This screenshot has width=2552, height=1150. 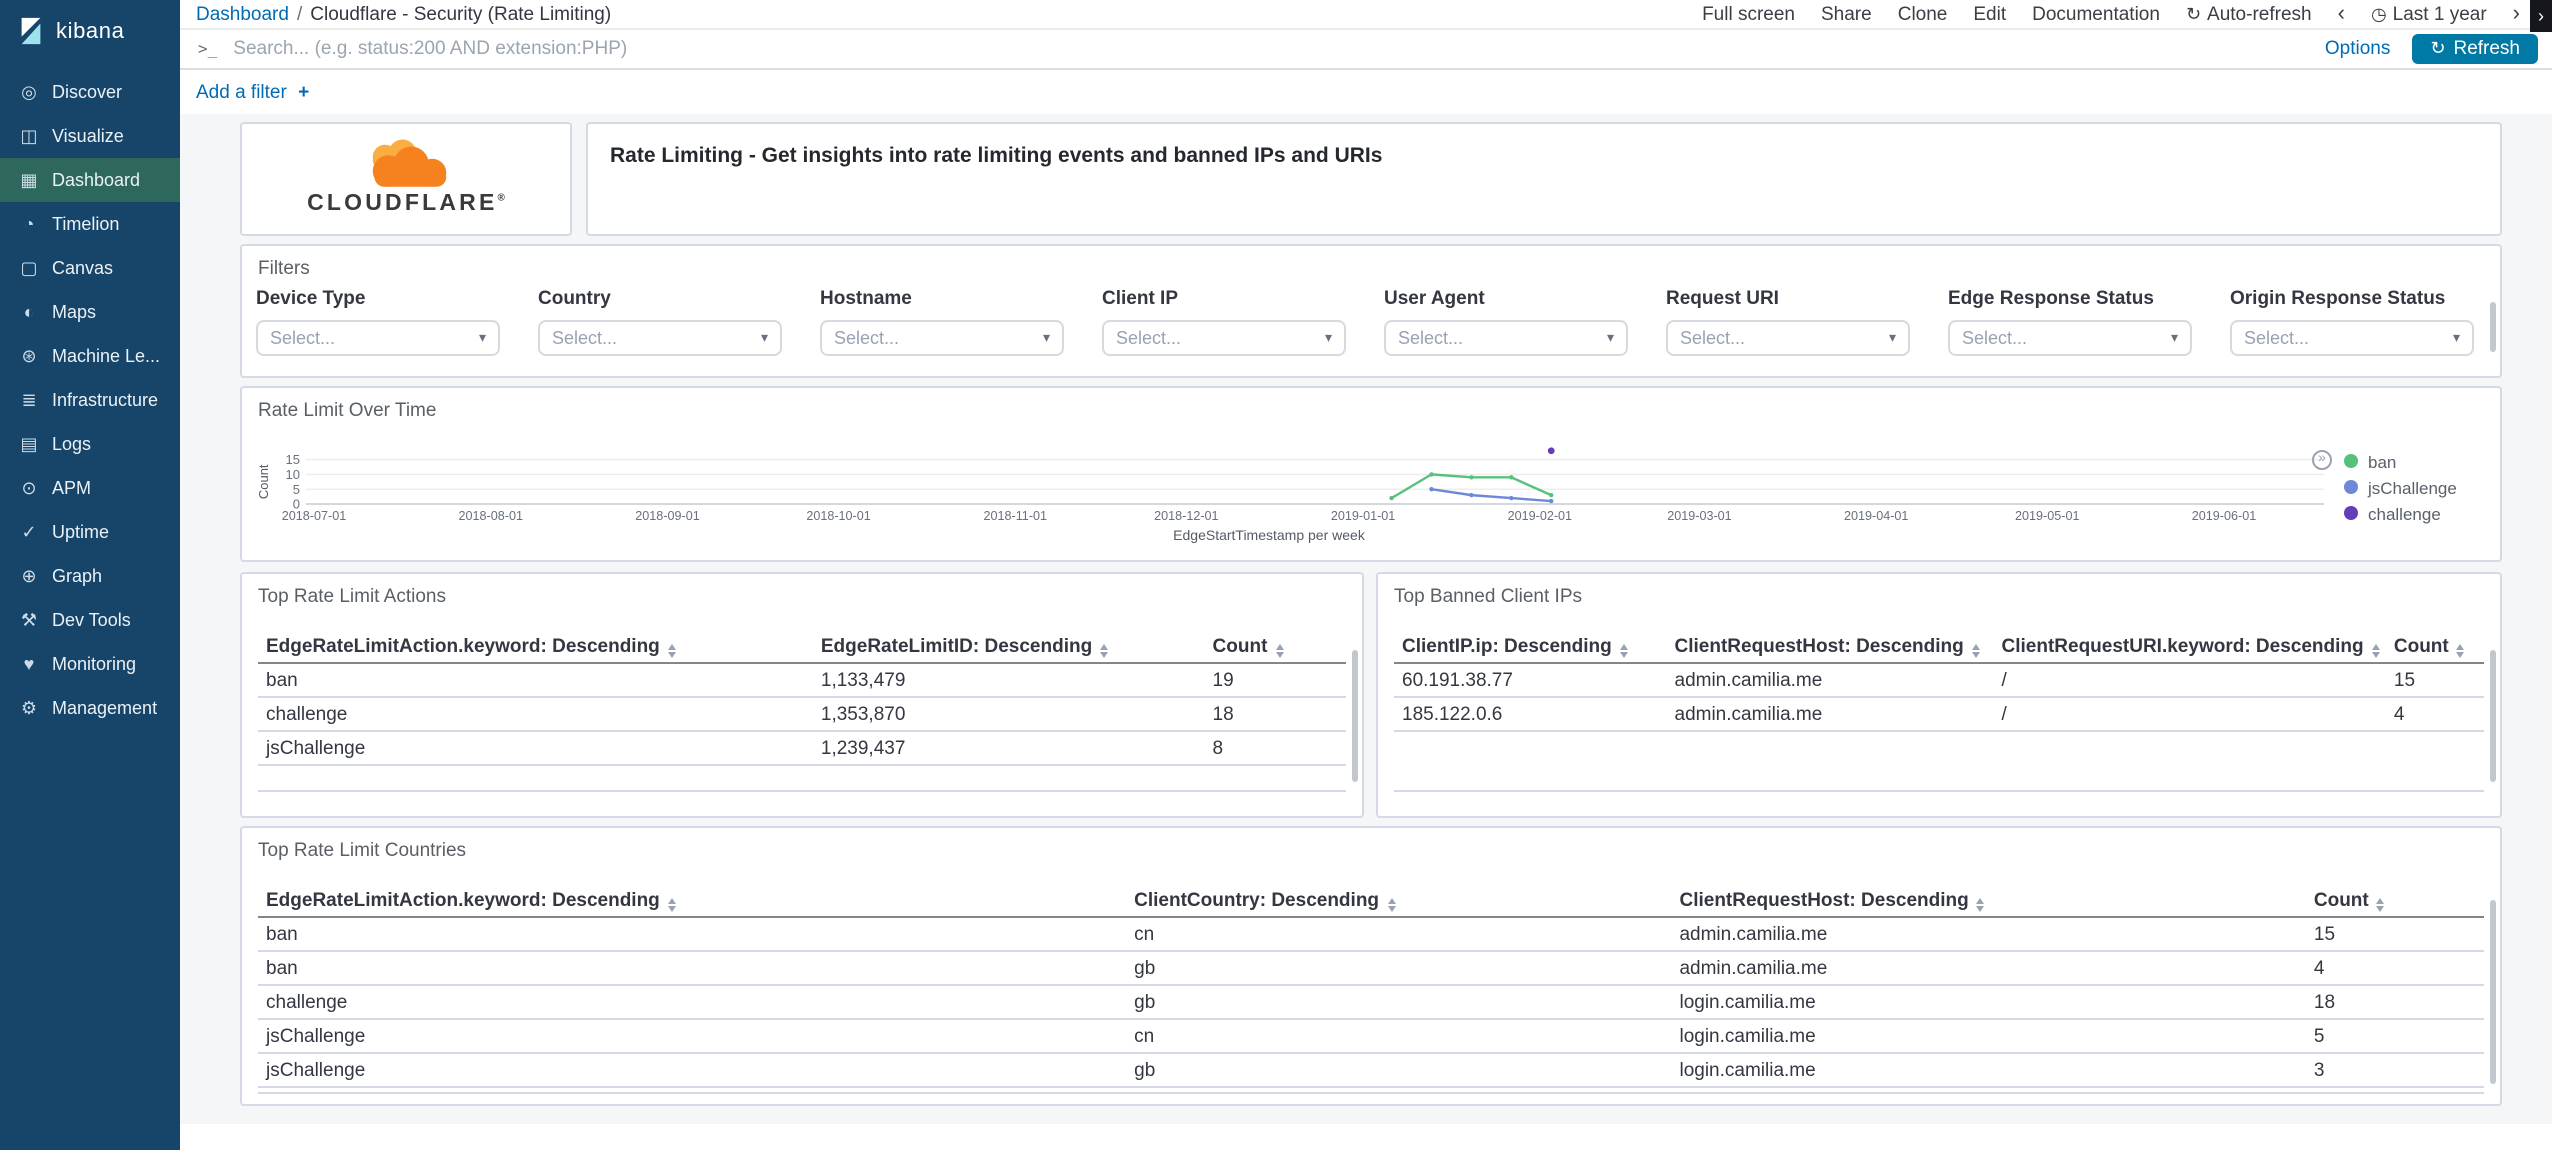 I want to click on series-point-jschallenge, so click(x=1511, y=498).